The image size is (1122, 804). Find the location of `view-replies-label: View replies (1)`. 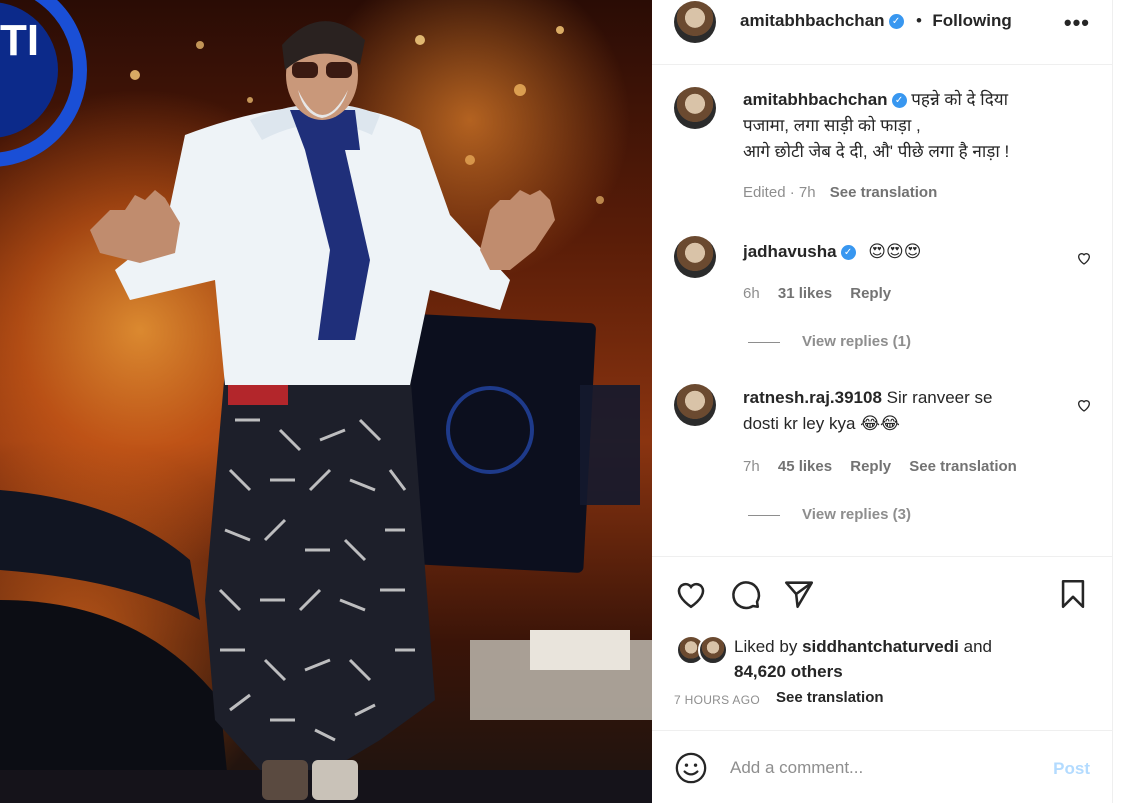

view-replies-label: View replies (1) is located at coordinates (856, 341).